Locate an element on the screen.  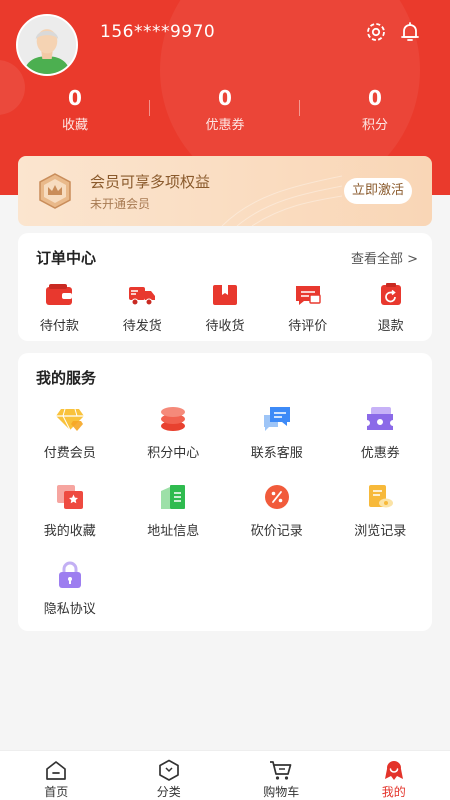
service-label: 优惠券 is located at coordinates (380, 453).